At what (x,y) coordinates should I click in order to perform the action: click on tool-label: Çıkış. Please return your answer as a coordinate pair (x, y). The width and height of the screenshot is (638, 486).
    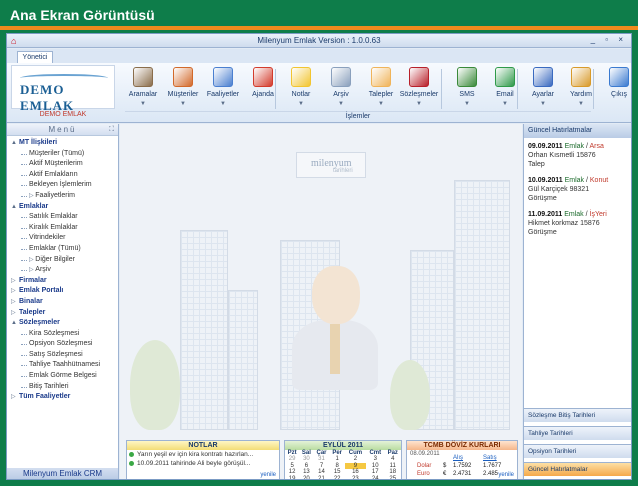
    Looking at the image, I should click on (619, 94).